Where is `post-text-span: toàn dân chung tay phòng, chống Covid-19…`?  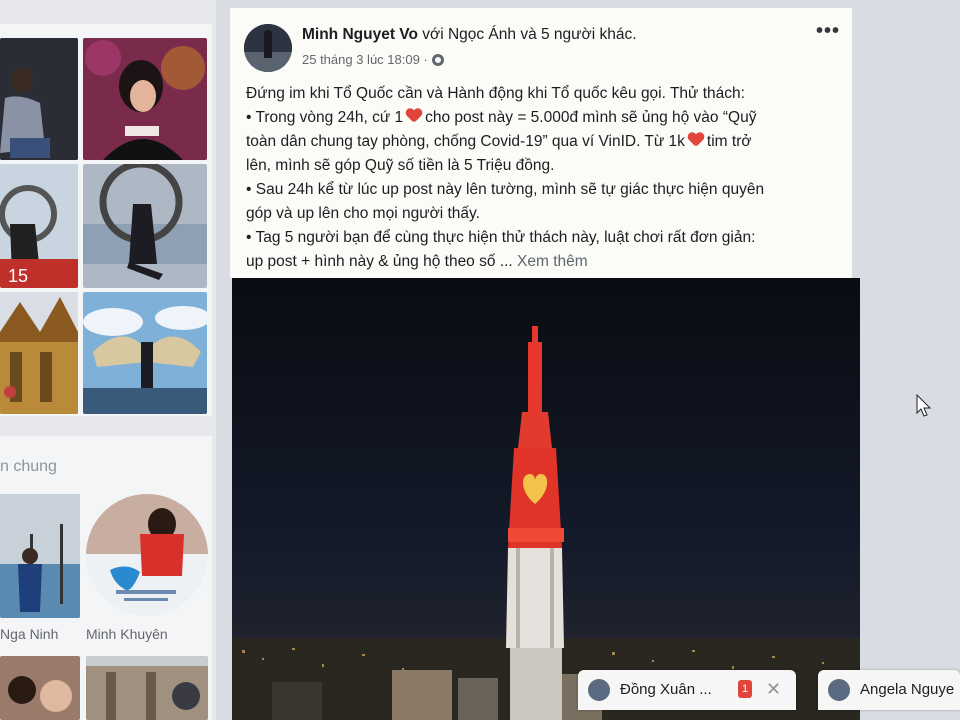
post-text-span: toàn dân chung tay phòng, chống Covid-19… is located at coordinates (465, 141).